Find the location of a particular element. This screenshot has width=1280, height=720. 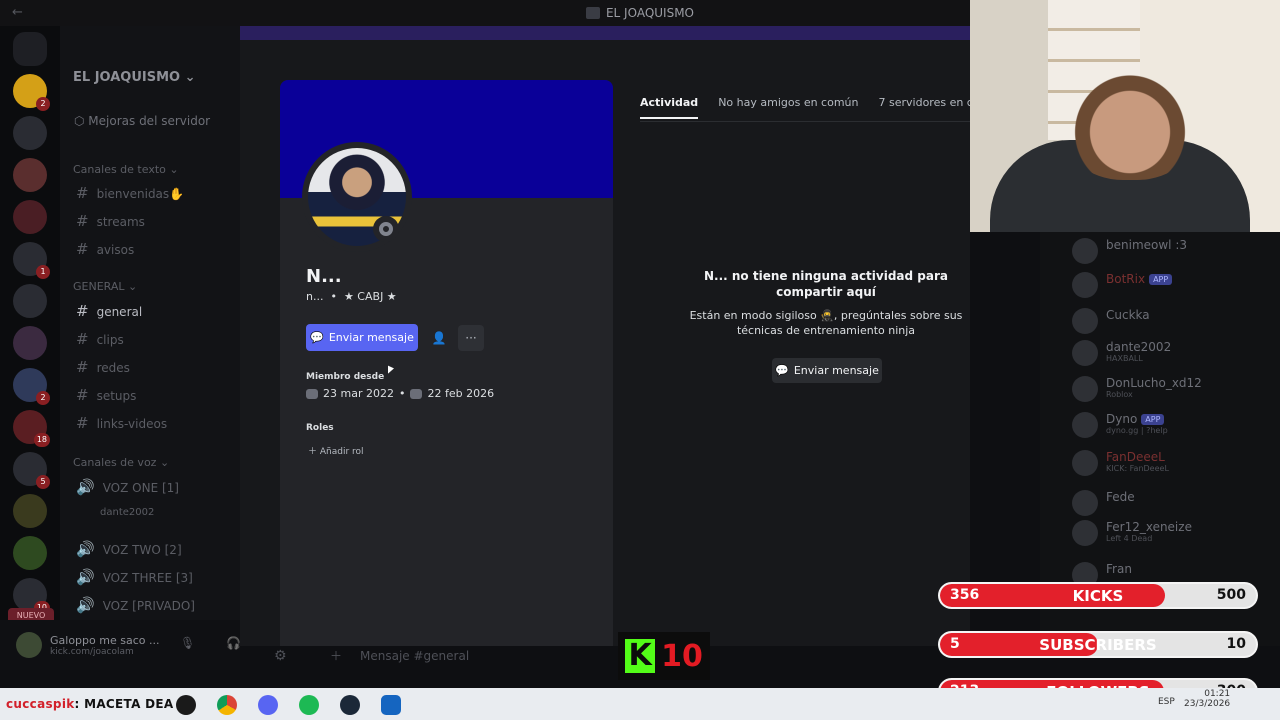

channel-avisos: # avisos is located at coordinates (105, 249).